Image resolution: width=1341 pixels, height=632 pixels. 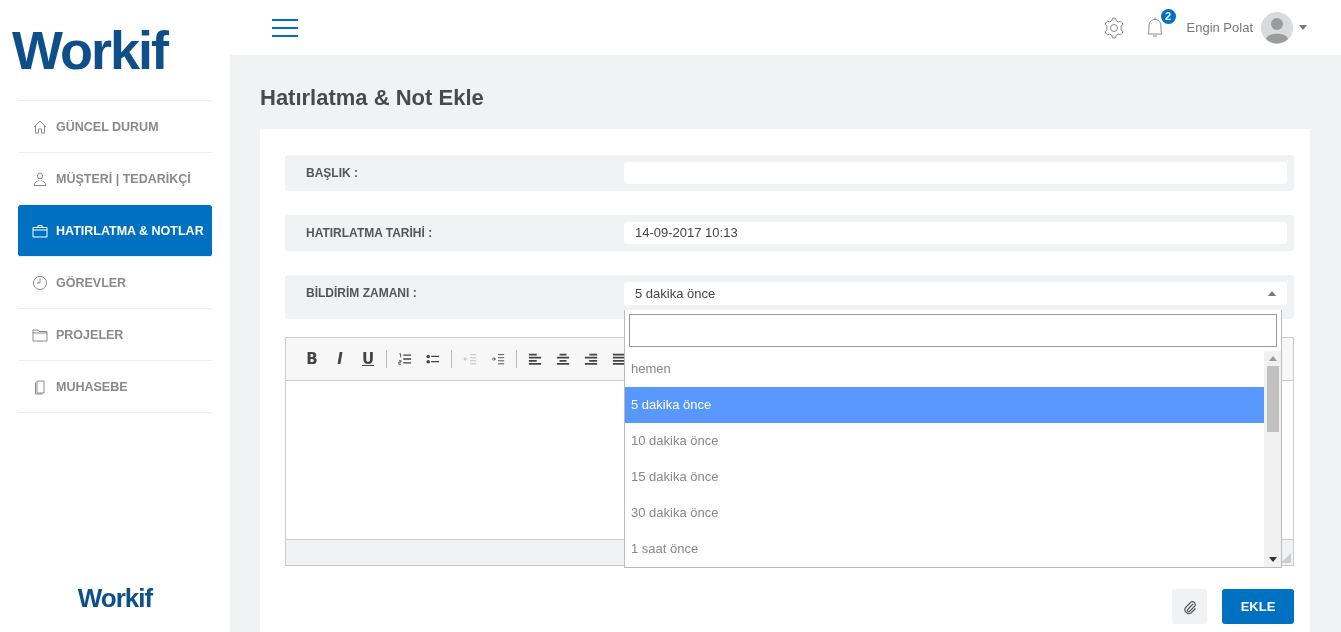 What do you see at coordinates (1272, 399) in the screenshot?
I see `scroll-thumb` at bounding box center [1272, 399].